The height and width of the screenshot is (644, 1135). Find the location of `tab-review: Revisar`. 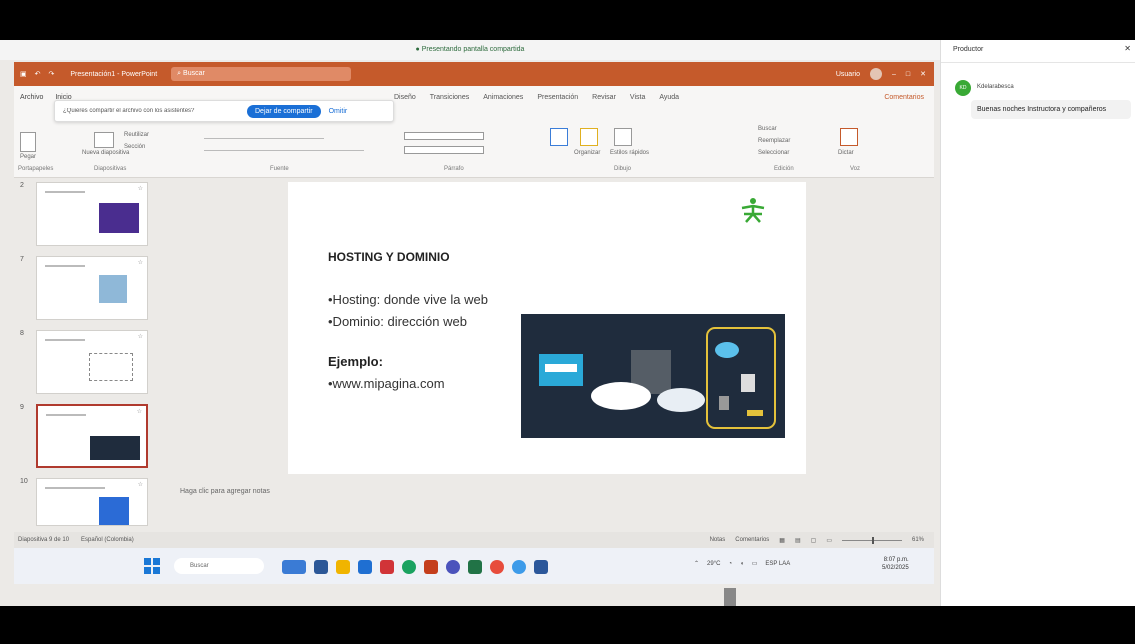

tab-review: Revisar is located at coordinates (604, 97).